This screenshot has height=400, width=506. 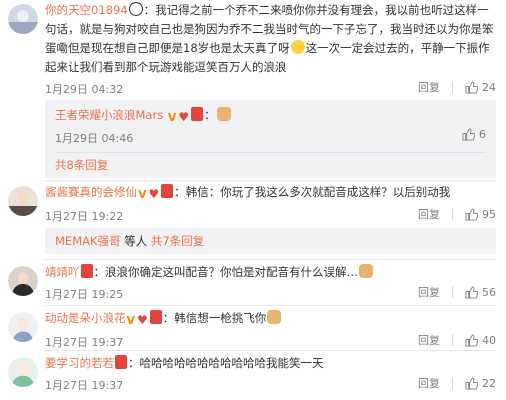 I want to click on comment-content: ：韩信：你玩了我这么多次就配音成这样？以后别动我, so click(x=312, y=192).